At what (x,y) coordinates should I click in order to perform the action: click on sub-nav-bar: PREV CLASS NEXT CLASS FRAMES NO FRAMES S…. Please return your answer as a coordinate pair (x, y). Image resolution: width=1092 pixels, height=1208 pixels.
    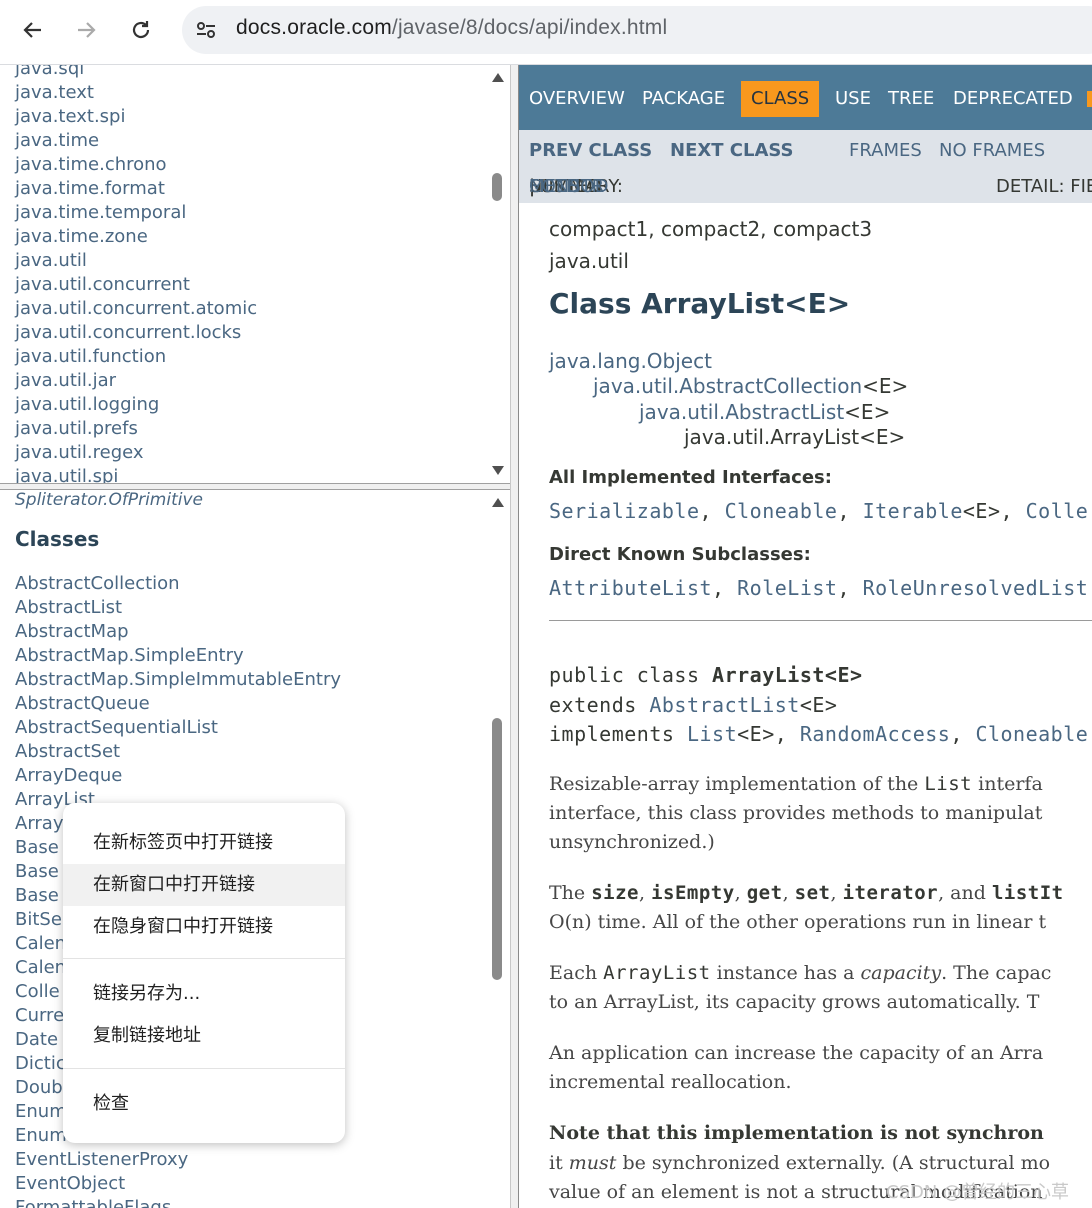
    Looking at the image, I should click on (805, 166).